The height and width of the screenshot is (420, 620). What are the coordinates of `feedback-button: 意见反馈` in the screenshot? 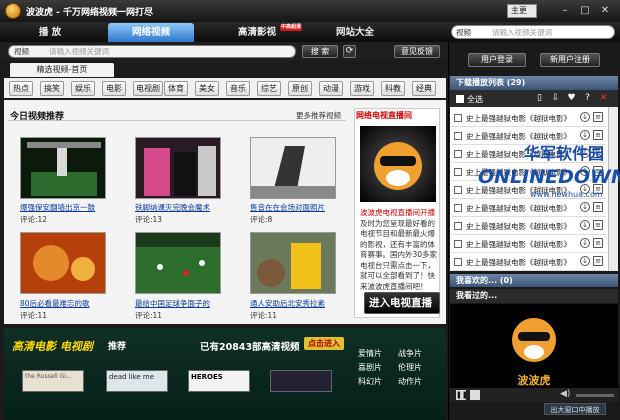 It's located at (417, 51).